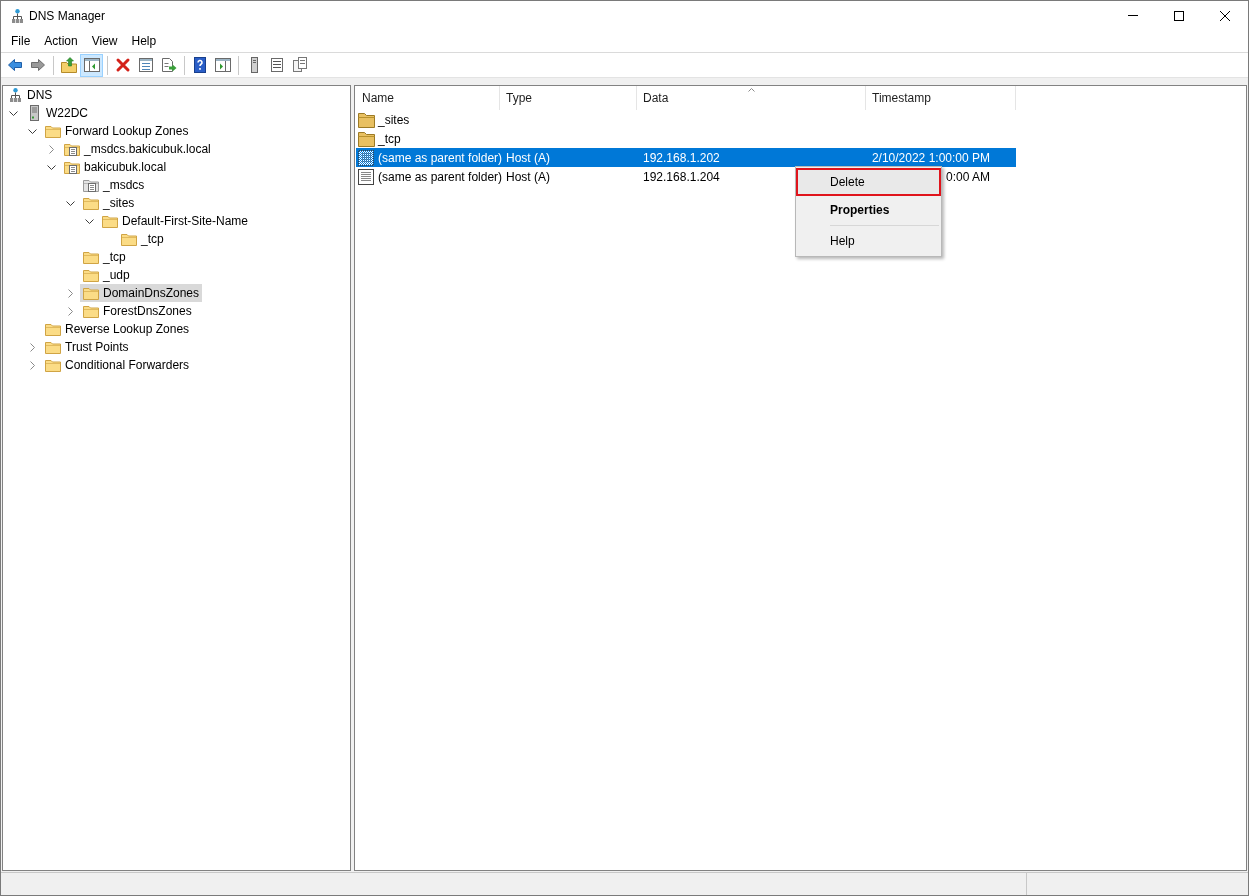  Describe the element at coordinates (1179, 15) in the screenshot. I see `maximize-icon` at that location.